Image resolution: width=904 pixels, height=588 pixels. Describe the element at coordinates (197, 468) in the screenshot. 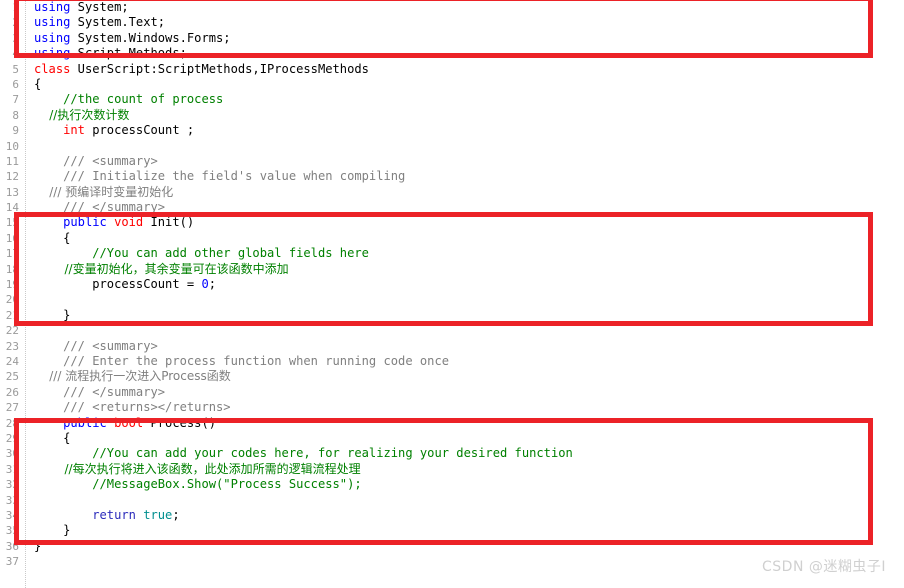

I see `code-token-comment-cjk: //每次执行将进入该函数，此处添加所需的逻辑流程处理` at that location.